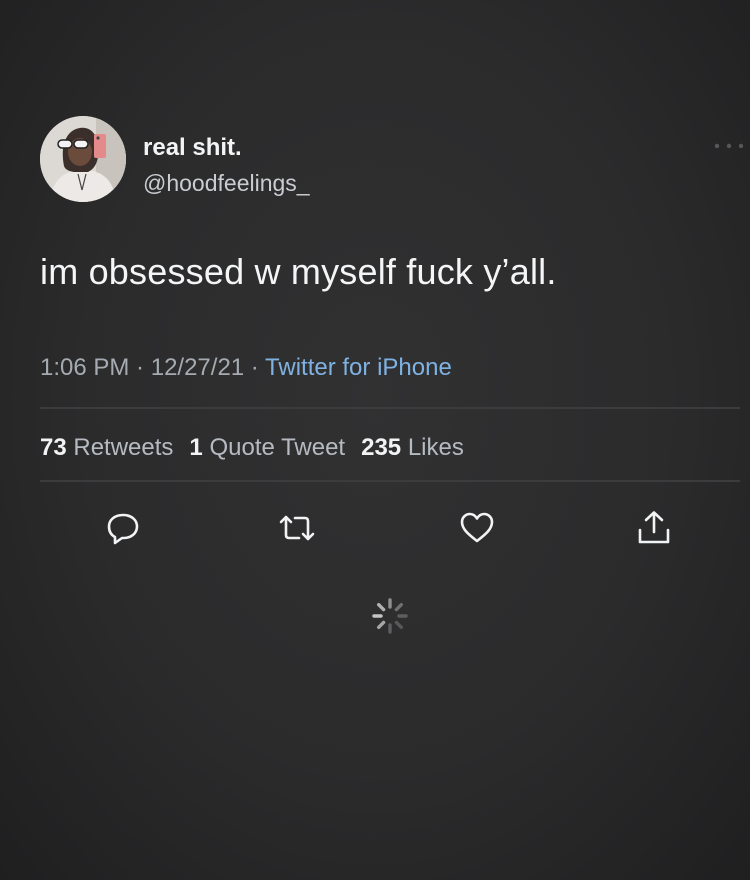 Image resolution: width=750 pixels, height=880 pixels. I want to click on retweet-button, so click(297, 528).